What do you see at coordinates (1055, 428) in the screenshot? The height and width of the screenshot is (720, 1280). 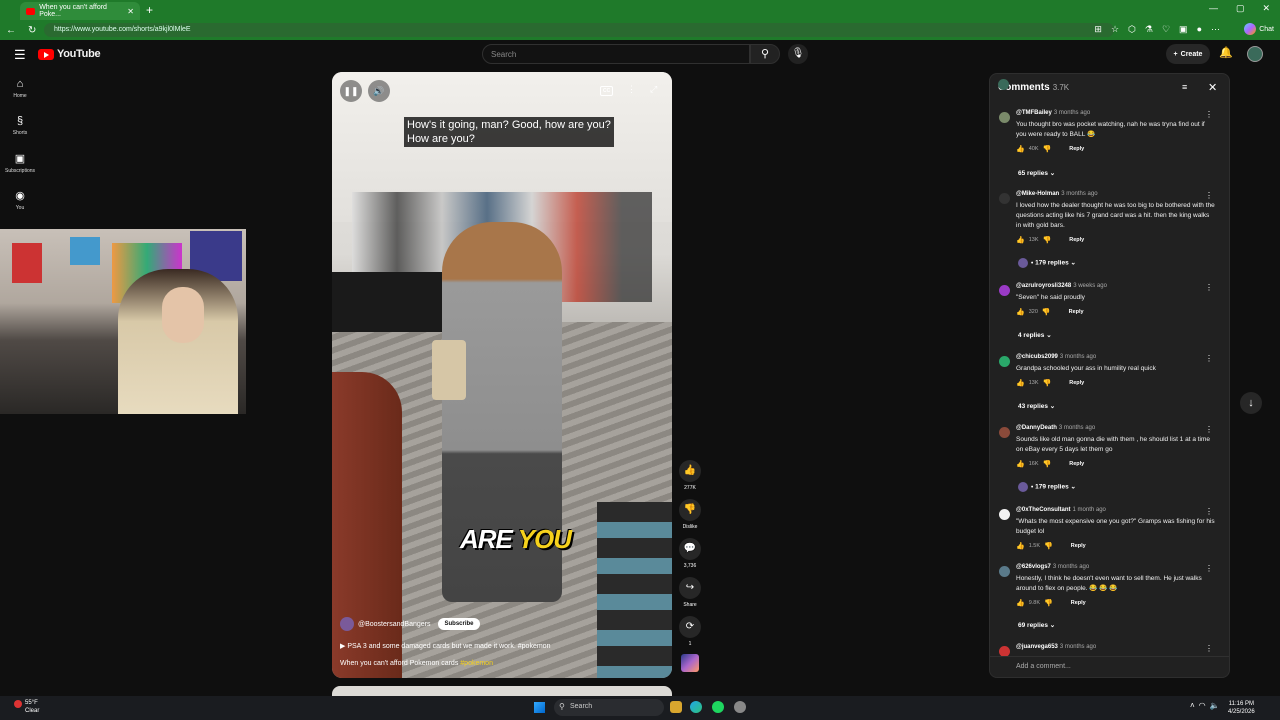 I see `commenter-name: @DannyDeath 3 months ago` at bounding box center [1055, 428].